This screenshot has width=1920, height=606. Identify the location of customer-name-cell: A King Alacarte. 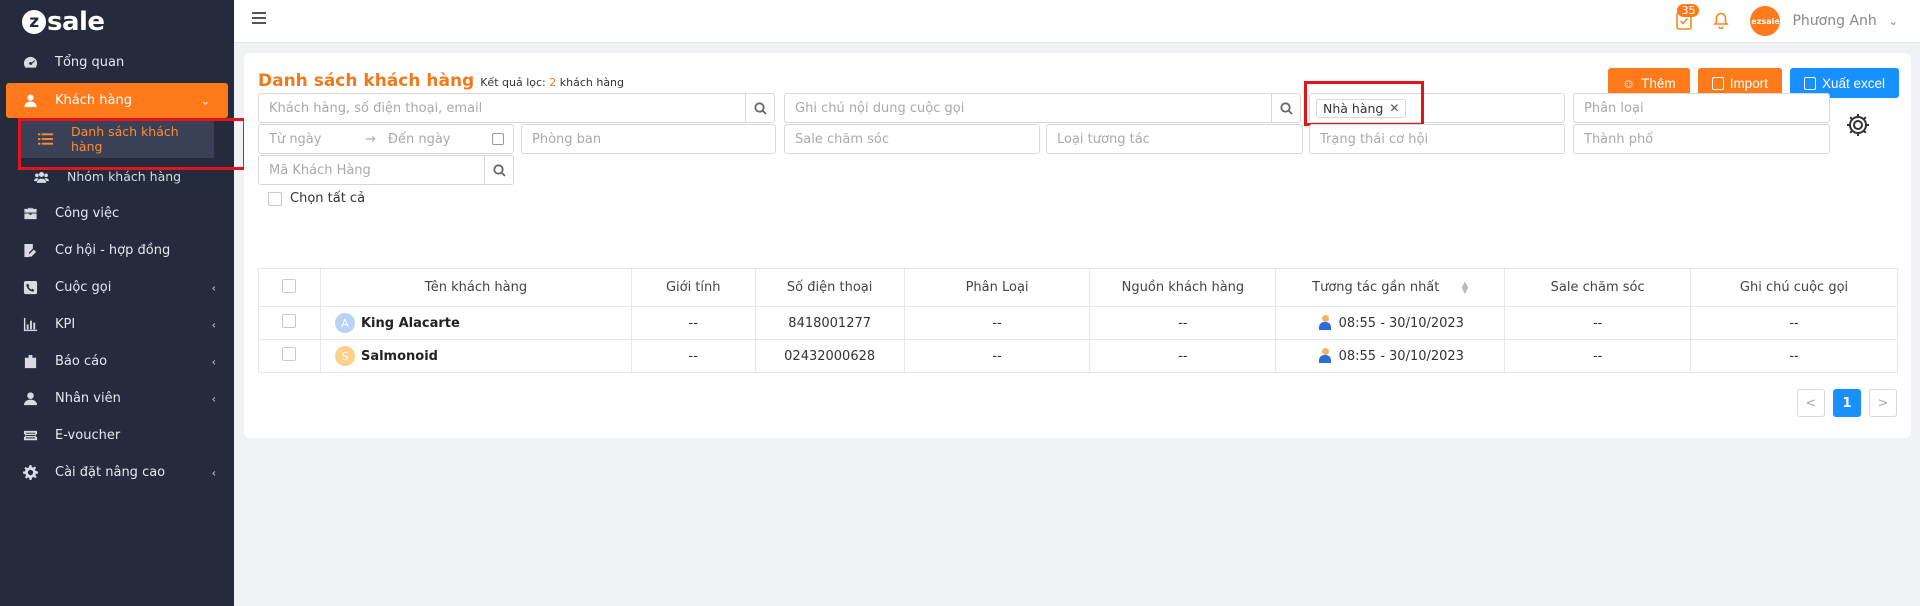
(475, 323).